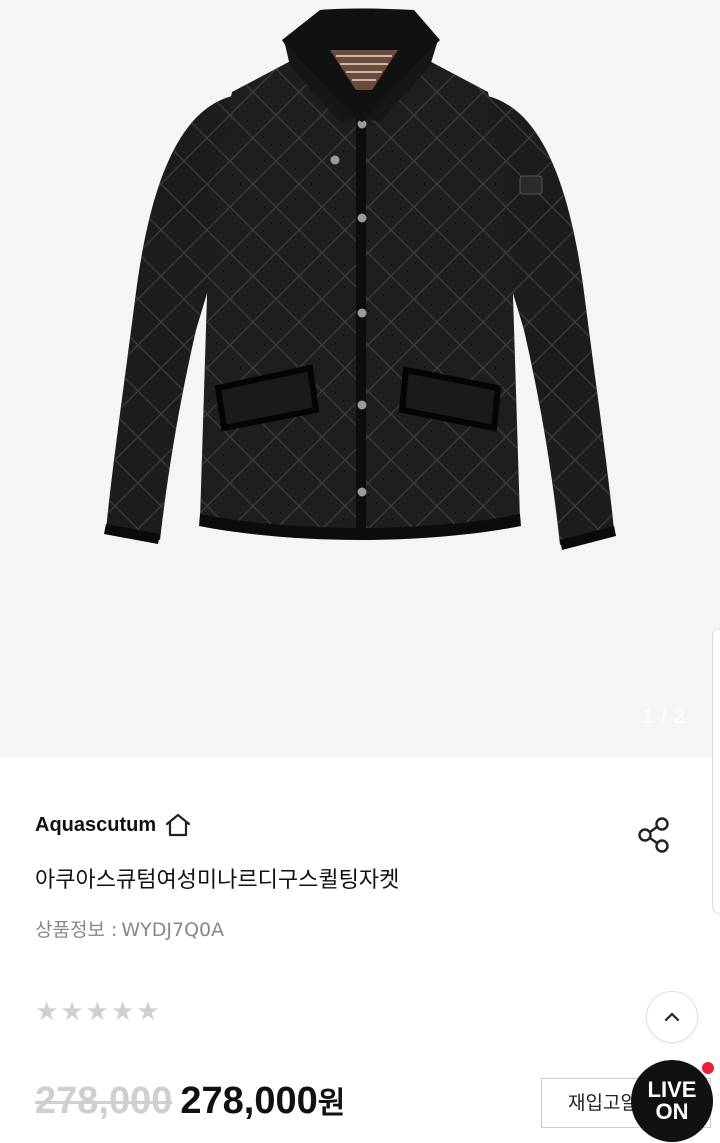 The height and width of the screenshot is (1143, 720). I want to click on scroll-top-button, so click(672, 1017).